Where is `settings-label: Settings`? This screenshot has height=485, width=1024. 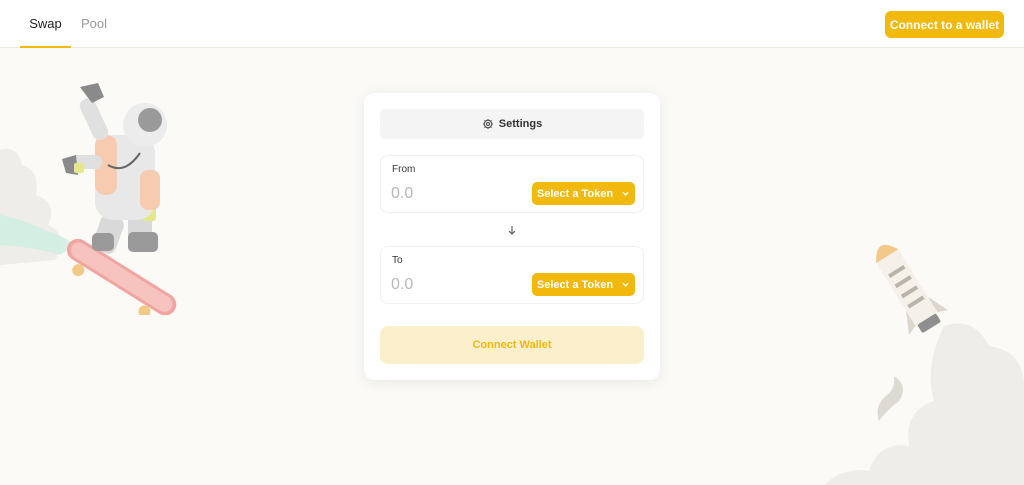
settings-label: Settings is located at coordinates (520, 124).